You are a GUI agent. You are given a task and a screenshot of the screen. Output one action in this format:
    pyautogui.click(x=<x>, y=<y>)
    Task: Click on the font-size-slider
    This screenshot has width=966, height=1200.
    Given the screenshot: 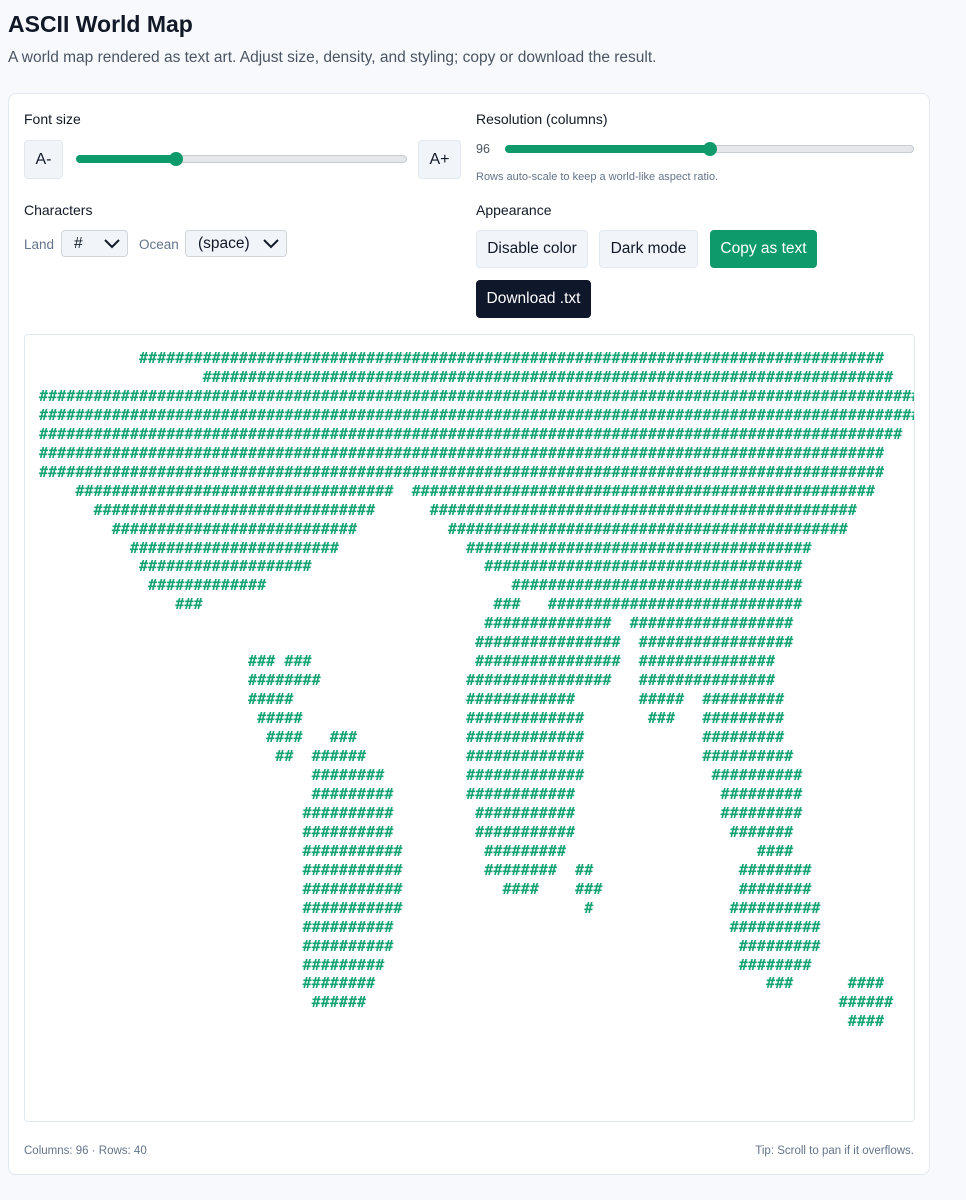 What is the action you would take?
    pyautogui.click(x=241, y=159)
    